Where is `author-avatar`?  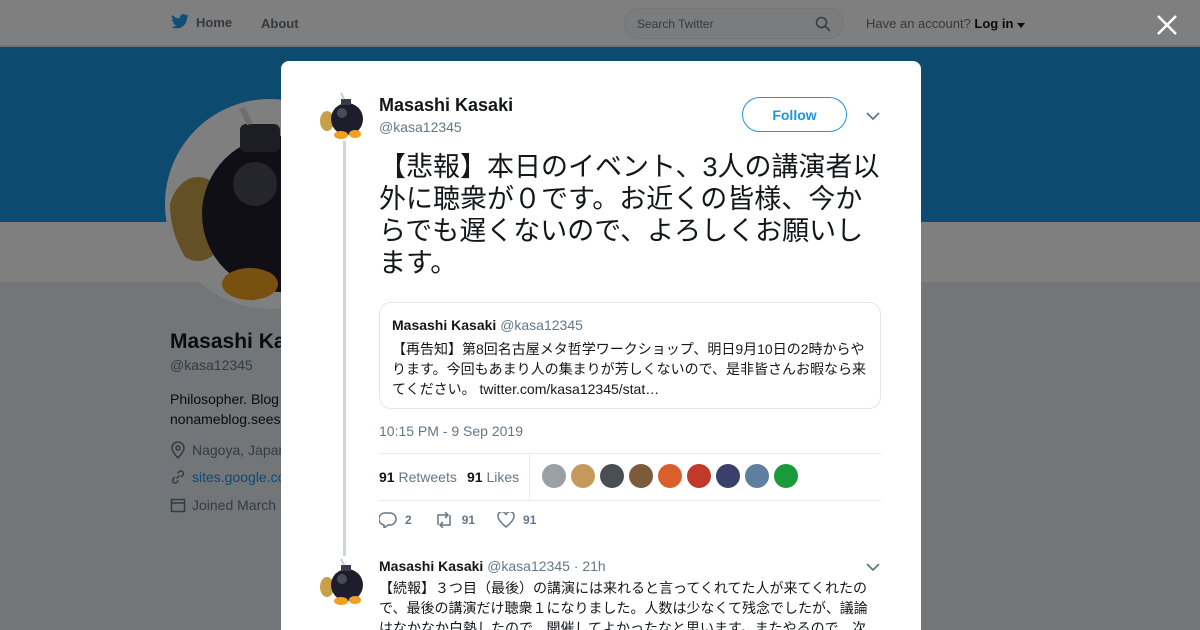
author-avatar is located at coordinates (344, 116).